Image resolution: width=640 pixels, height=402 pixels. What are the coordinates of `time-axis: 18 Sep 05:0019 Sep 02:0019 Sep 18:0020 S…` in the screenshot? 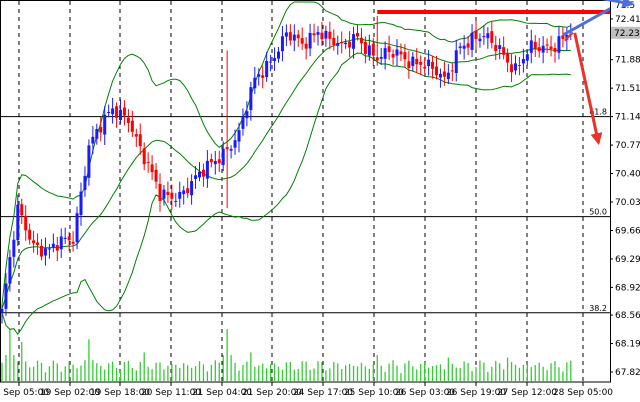 It's located at (306, 390).